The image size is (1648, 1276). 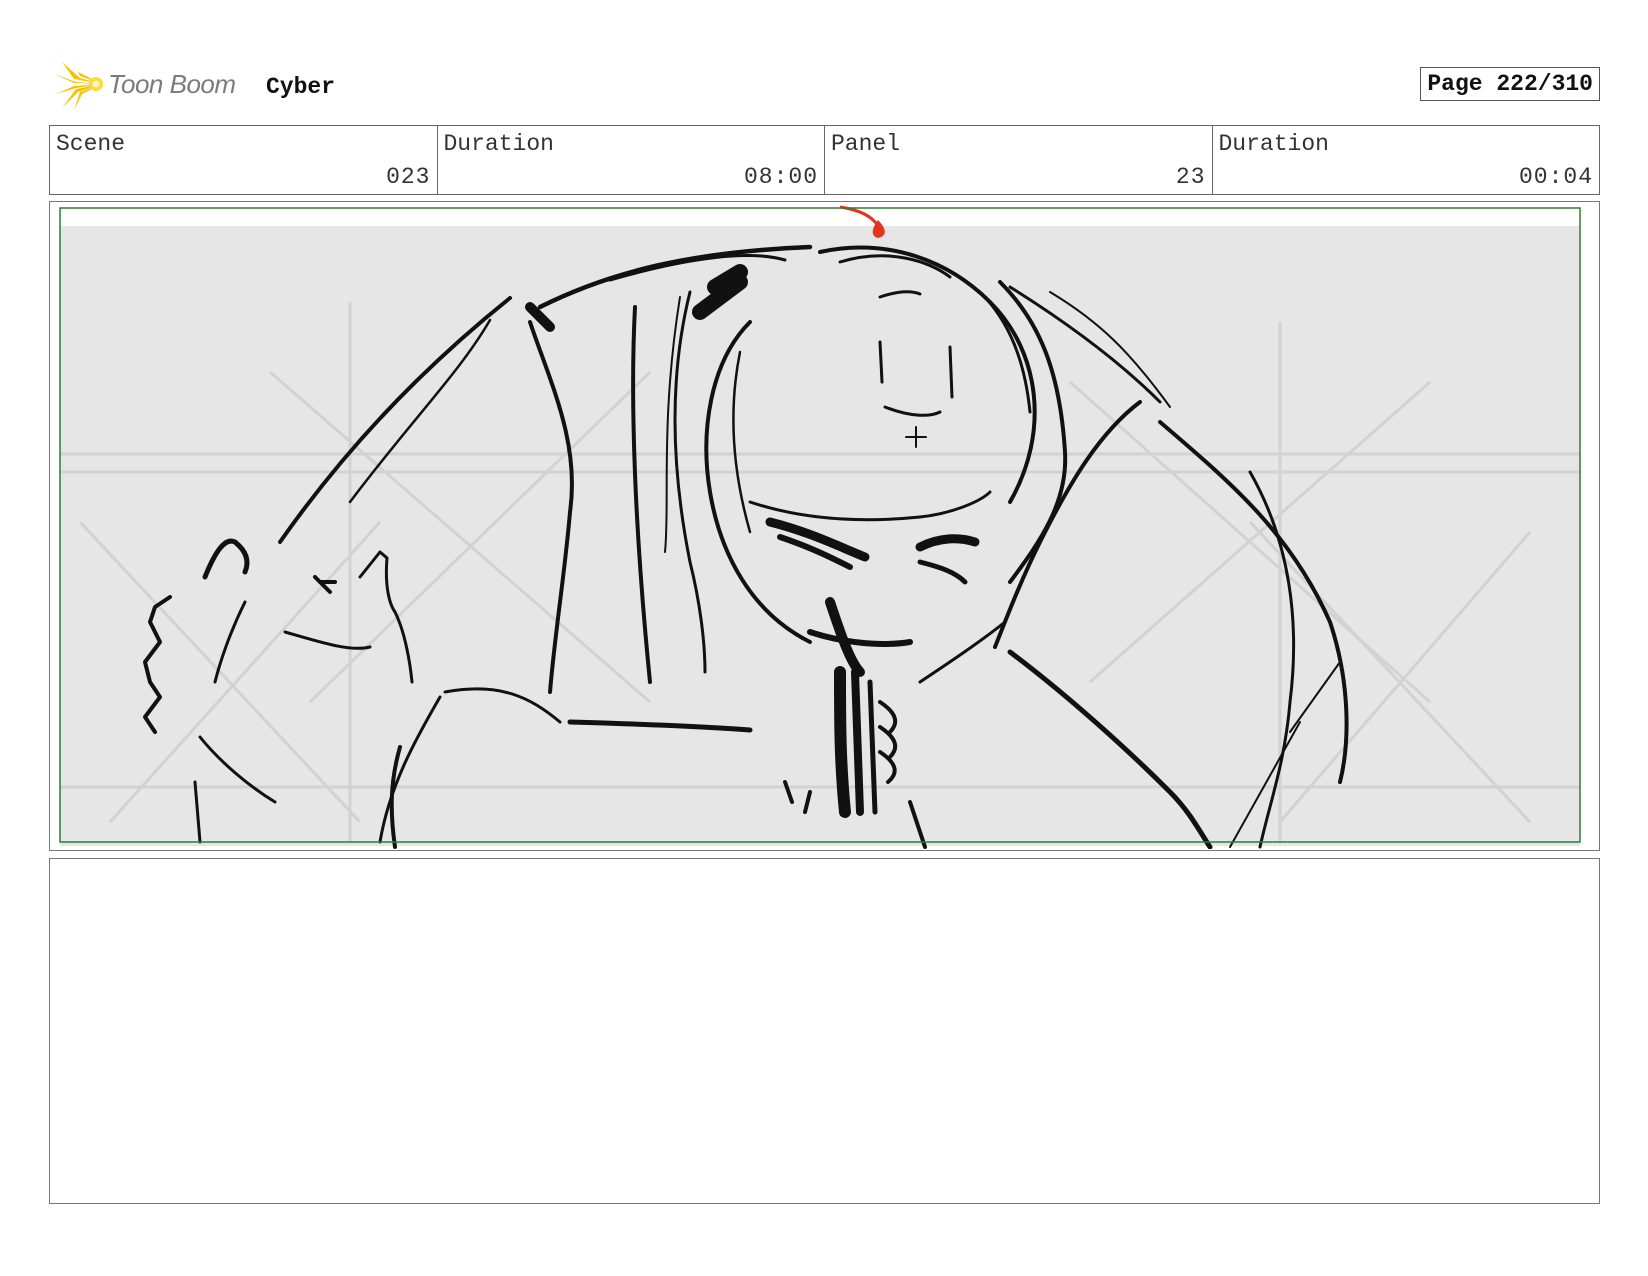 What do you see at coordinates (78, 84) in the screenshot?
I see `sunburst-logo-icon` at bounding box center [78, 84].